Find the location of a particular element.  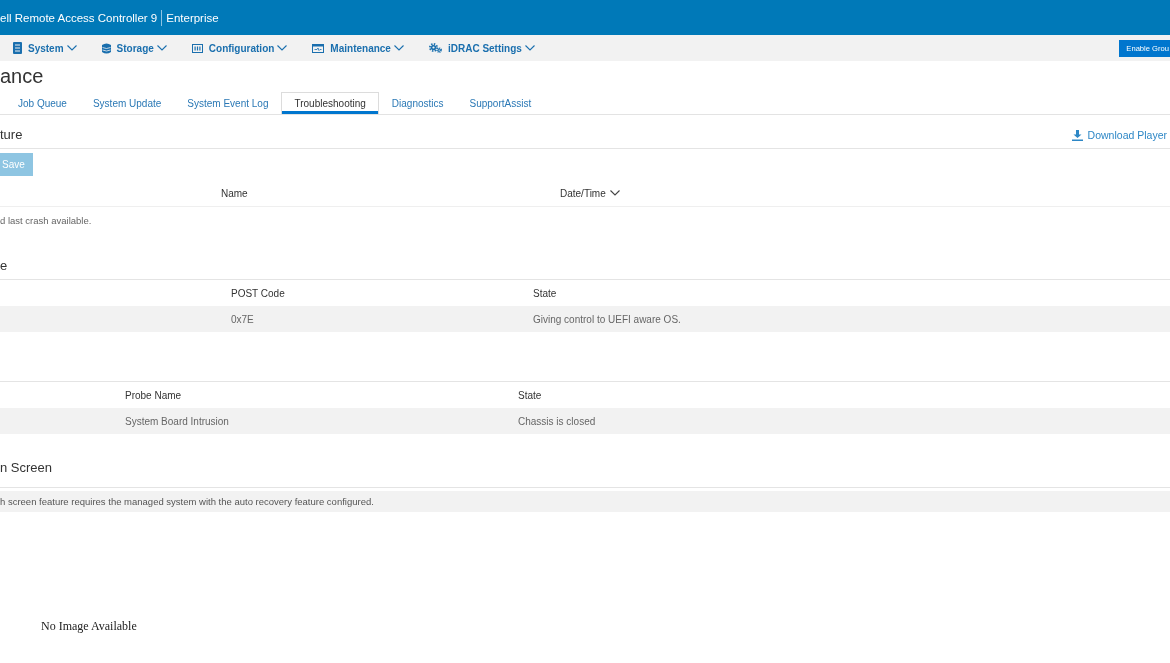

tab: Troubleshooting is located at coordinates (330, 103).